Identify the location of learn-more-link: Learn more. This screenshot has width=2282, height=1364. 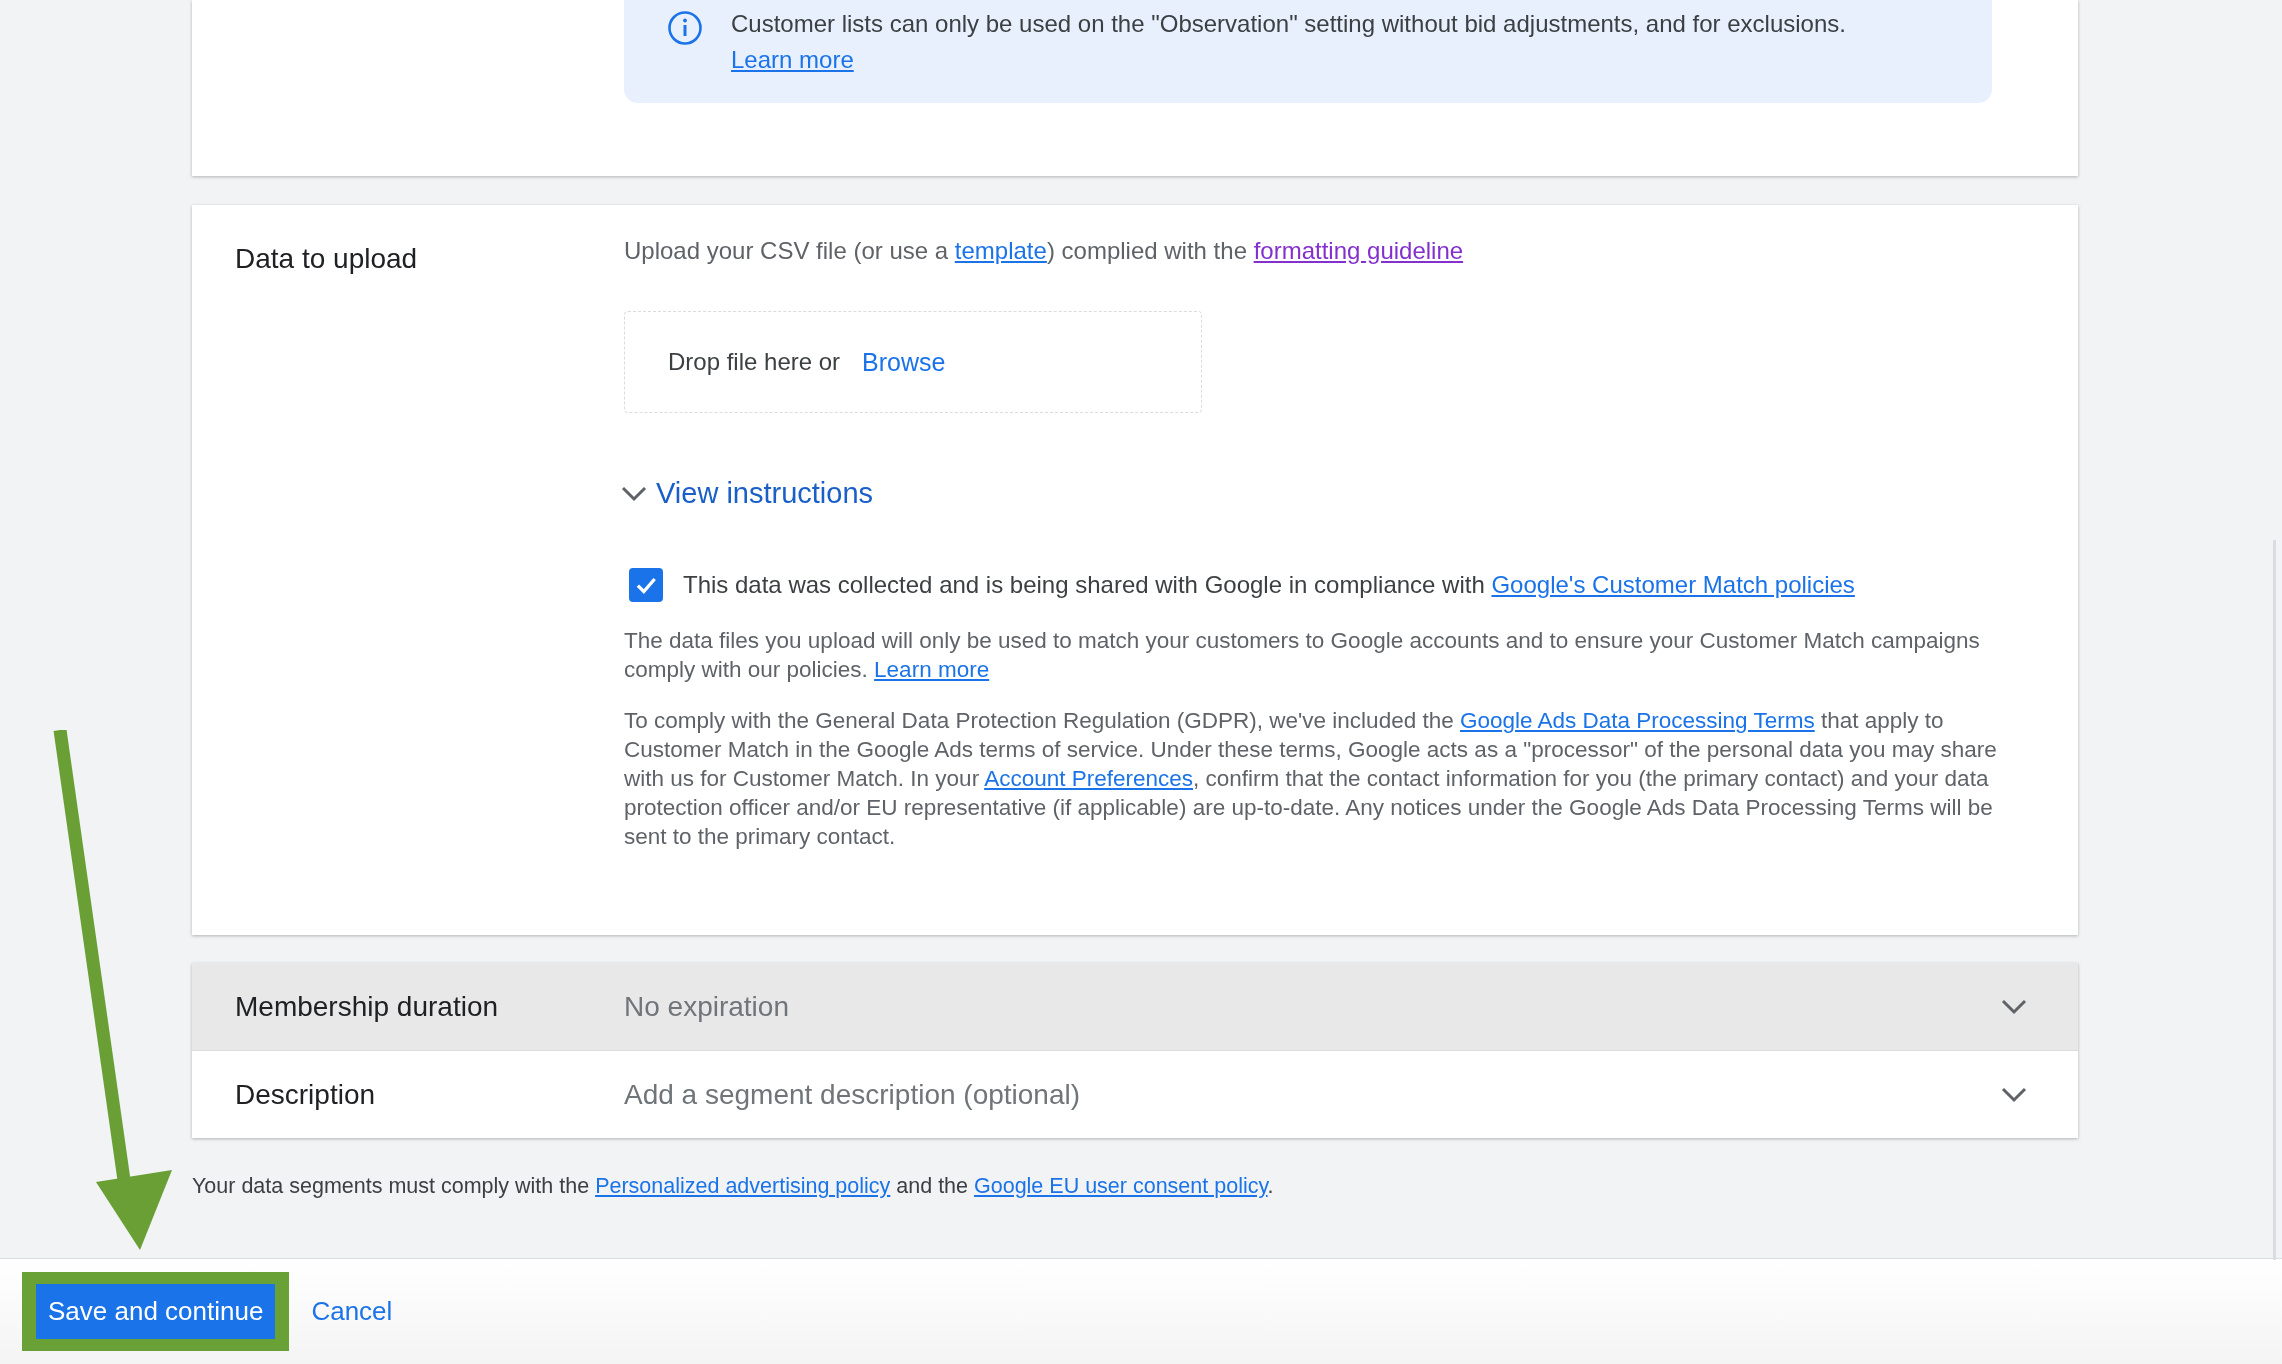
(792, 59).